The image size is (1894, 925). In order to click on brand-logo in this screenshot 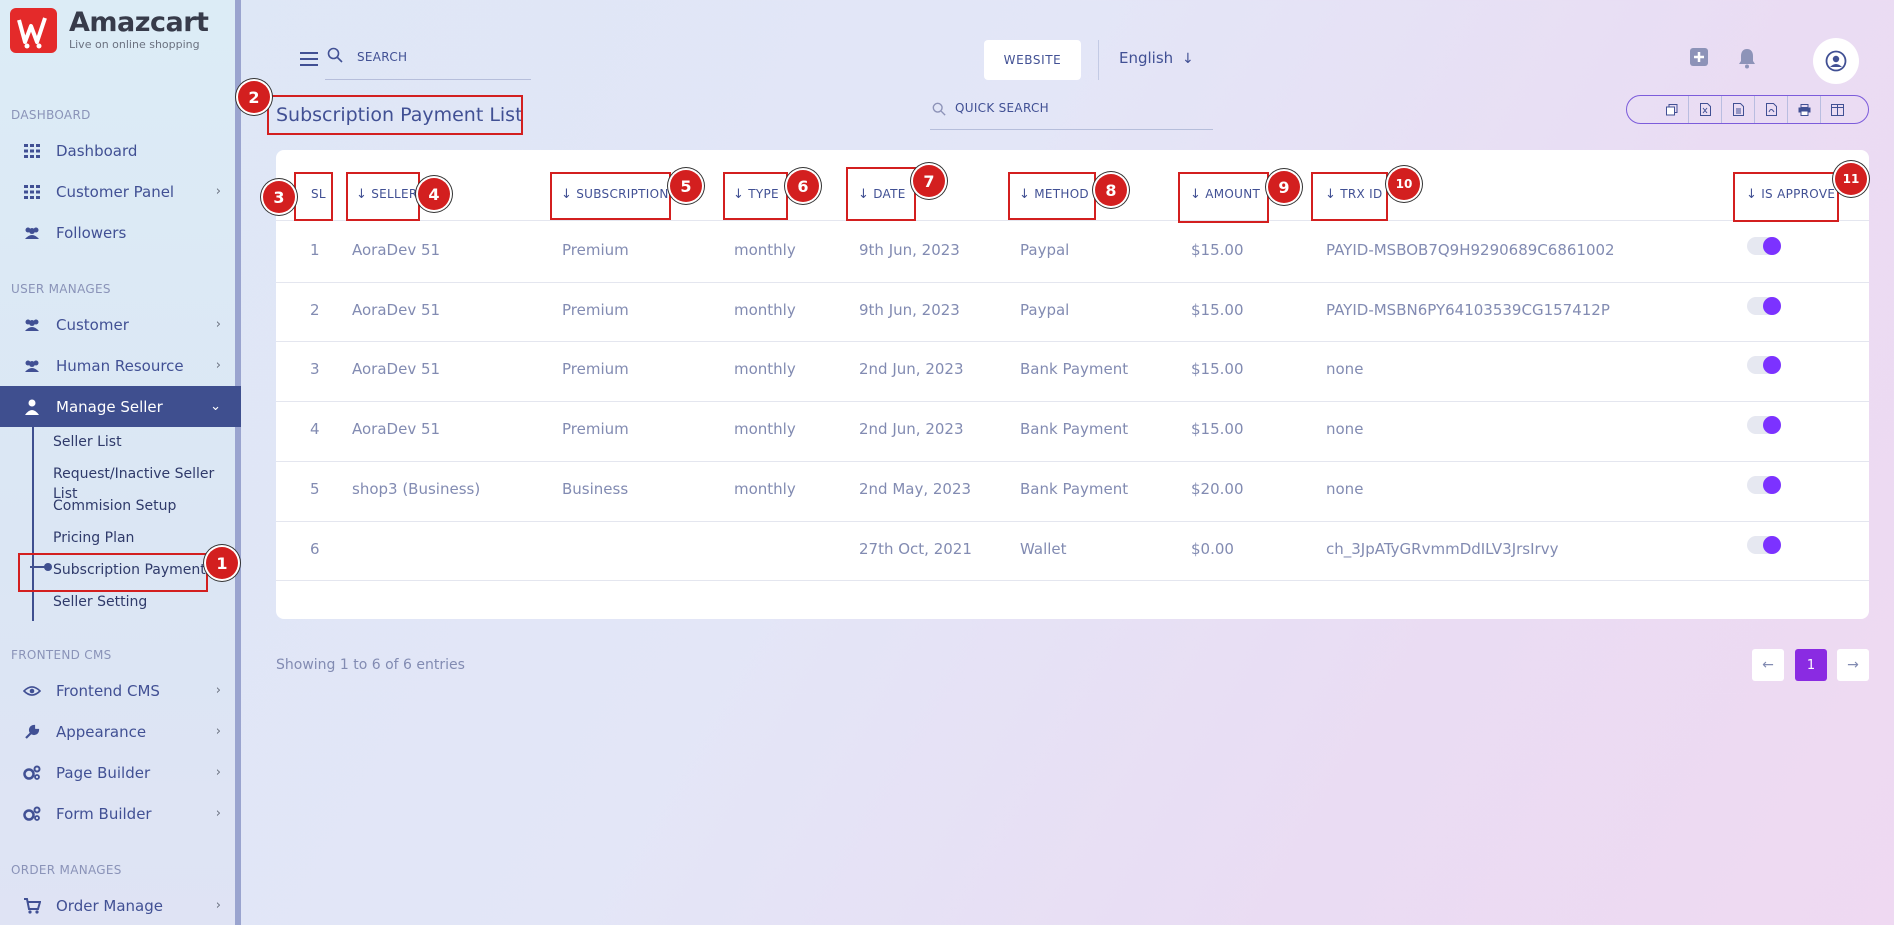, I will do `click(33, 30)`.